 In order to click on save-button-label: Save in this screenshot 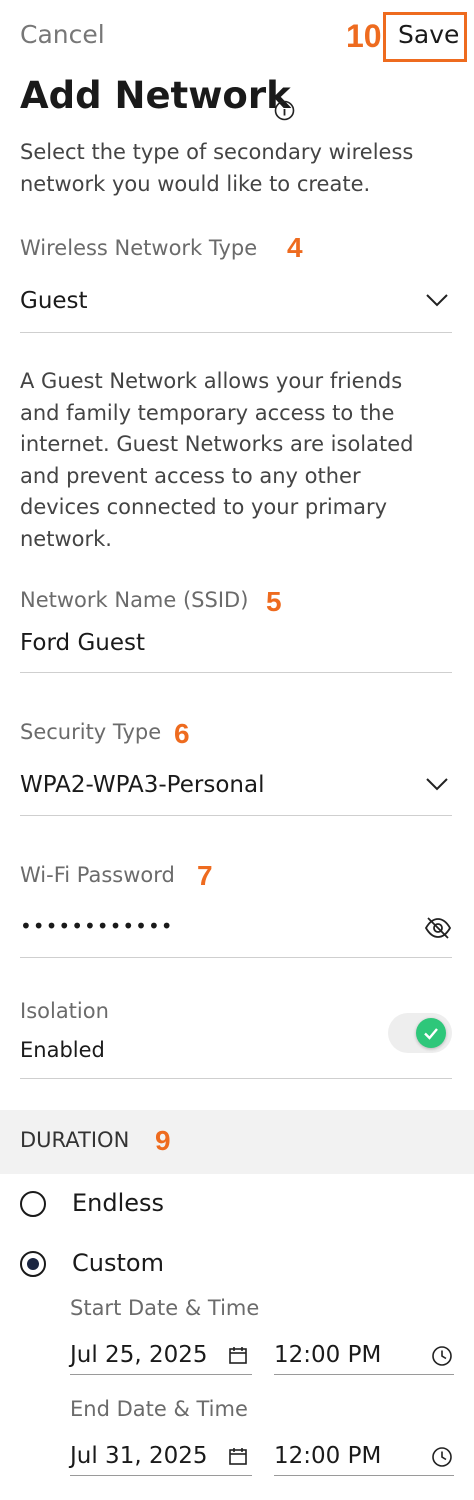, I will do `click(429, 34)`.